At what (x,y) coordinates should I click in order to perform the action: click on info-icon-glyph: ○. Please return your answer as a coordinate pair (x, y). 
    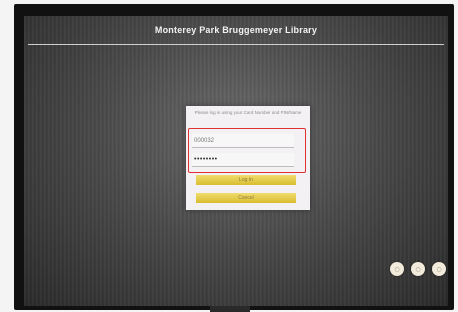
    Looking at the image, I should click on (439, 269).